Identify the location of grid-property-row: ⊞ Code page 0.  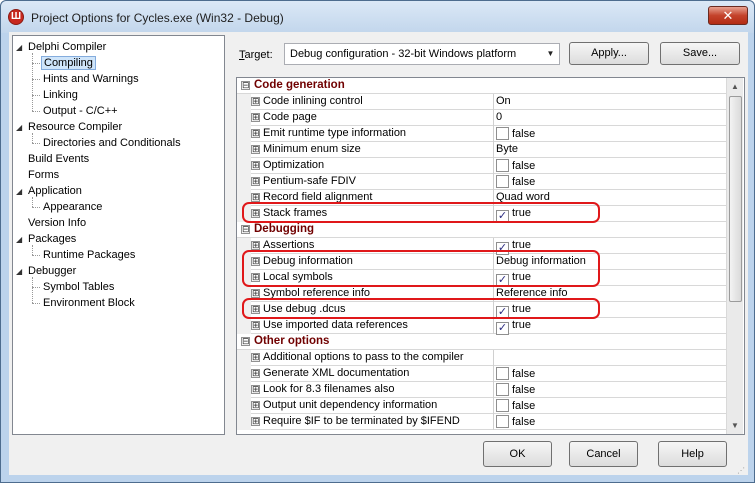
(482, 118).